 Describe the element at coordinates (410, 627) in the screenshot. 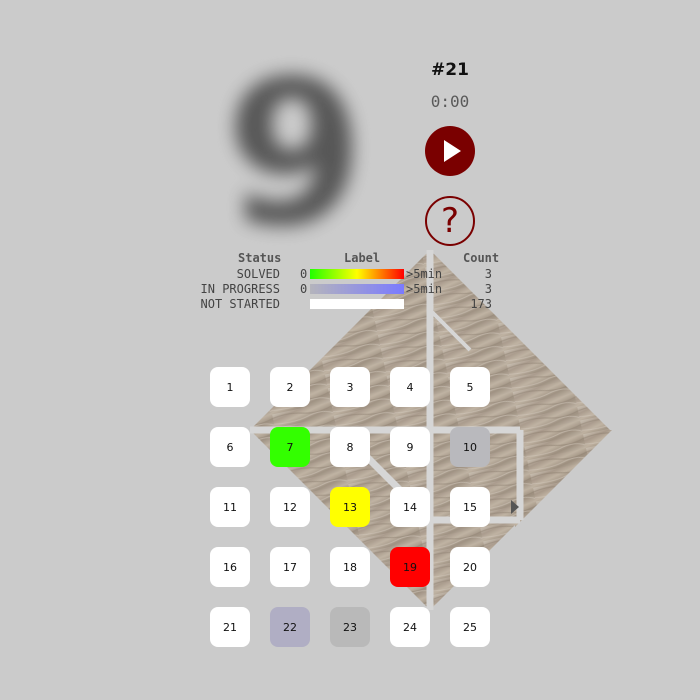

I see `level-button: 24` at that location.